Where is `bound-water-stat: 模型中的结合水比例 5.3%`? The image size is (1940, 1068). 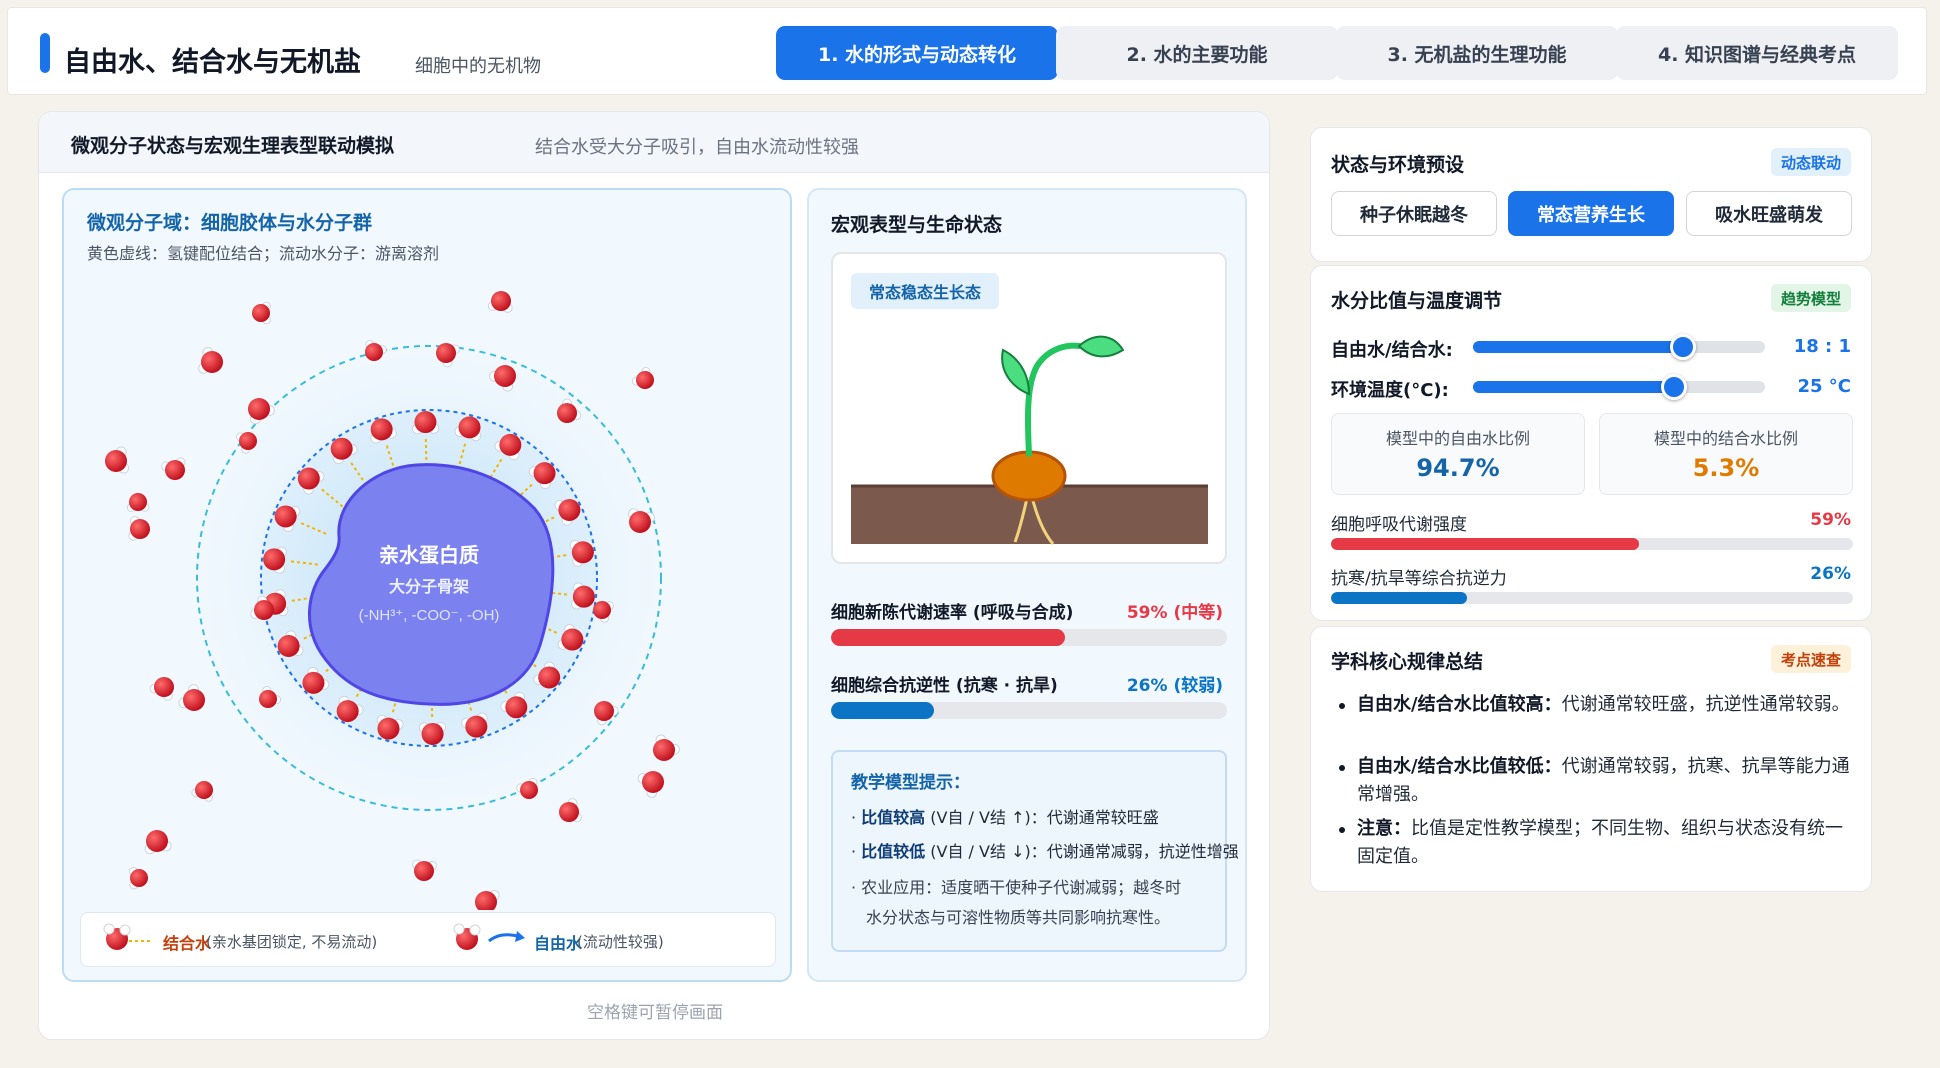
bound-water-stat: 模型中的结合水比例 5.3% is located at coordinates (1726, 454).